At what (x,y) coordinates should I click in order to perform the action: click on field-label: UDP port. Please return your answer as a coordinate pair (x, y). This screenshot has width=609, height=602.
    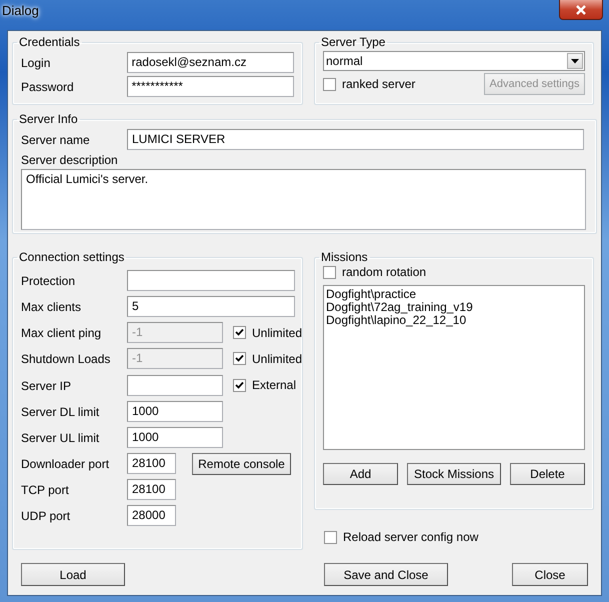
    Looking at the image, I should click on (46, 515).